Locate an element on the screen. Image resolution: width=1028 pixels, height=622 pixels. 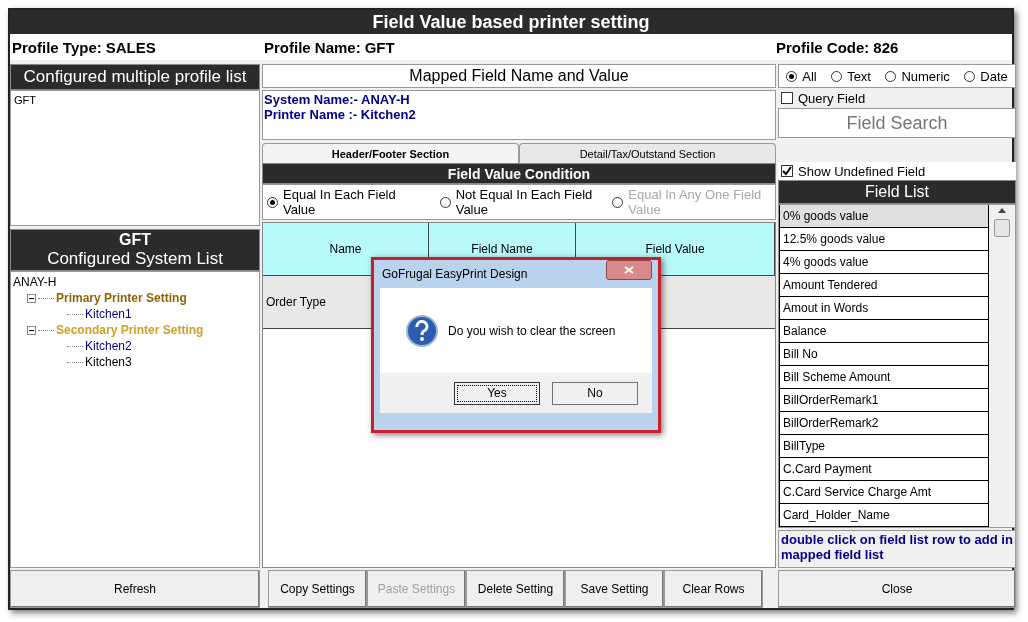
section-header: Field List is located at coordinates (897, 192).